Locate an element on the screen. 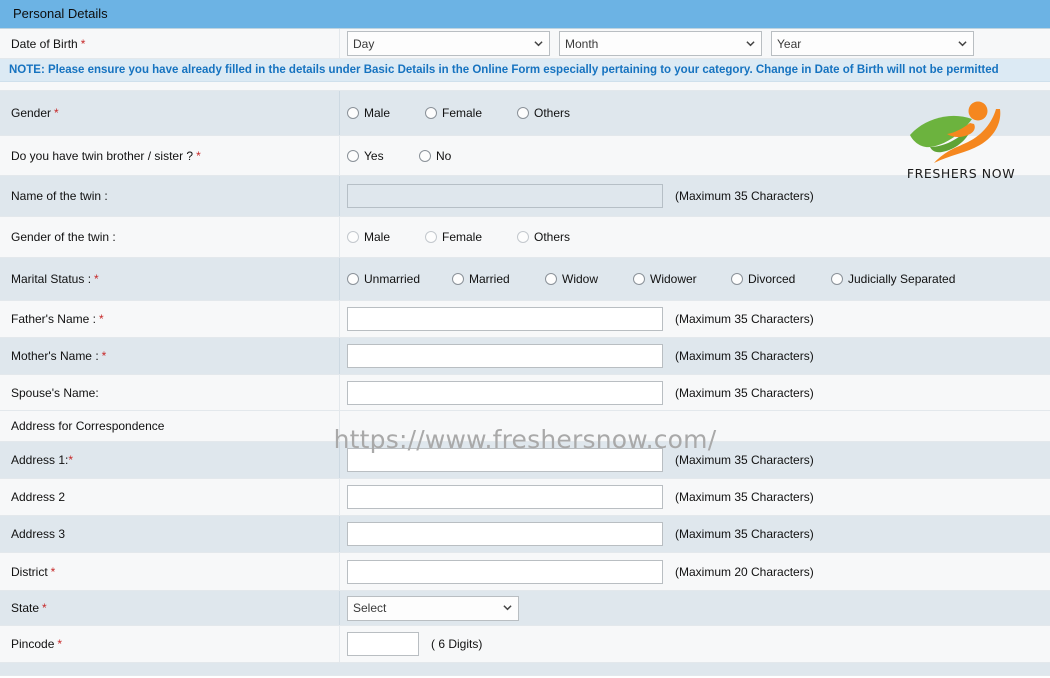  label-text-spouses-name: Spouse's Name: is located at coordinates (55, 392).